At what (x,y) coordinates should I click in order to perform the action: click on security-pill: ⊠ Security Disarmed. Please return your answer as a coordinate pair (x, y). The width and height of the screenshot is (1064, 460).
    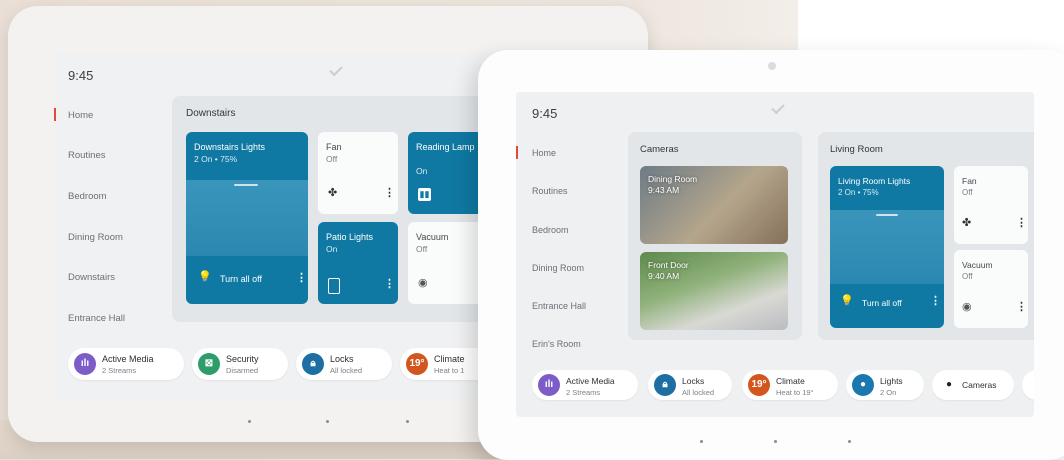
    Looking at the image, I should click on (240, 364).